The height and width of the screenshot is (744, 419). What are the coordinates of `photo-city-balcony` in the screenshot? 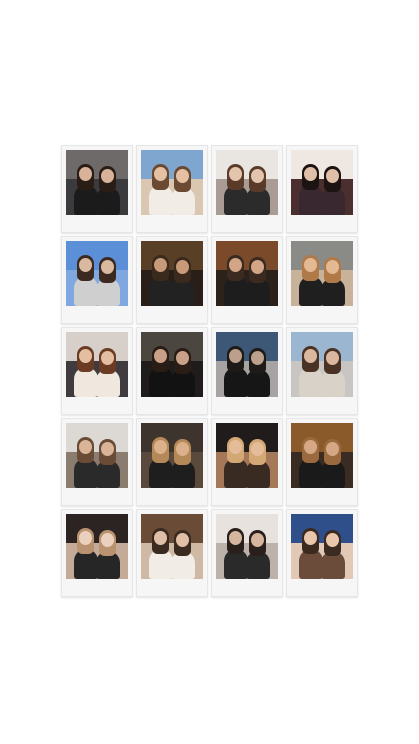 It's located at (97, 182).